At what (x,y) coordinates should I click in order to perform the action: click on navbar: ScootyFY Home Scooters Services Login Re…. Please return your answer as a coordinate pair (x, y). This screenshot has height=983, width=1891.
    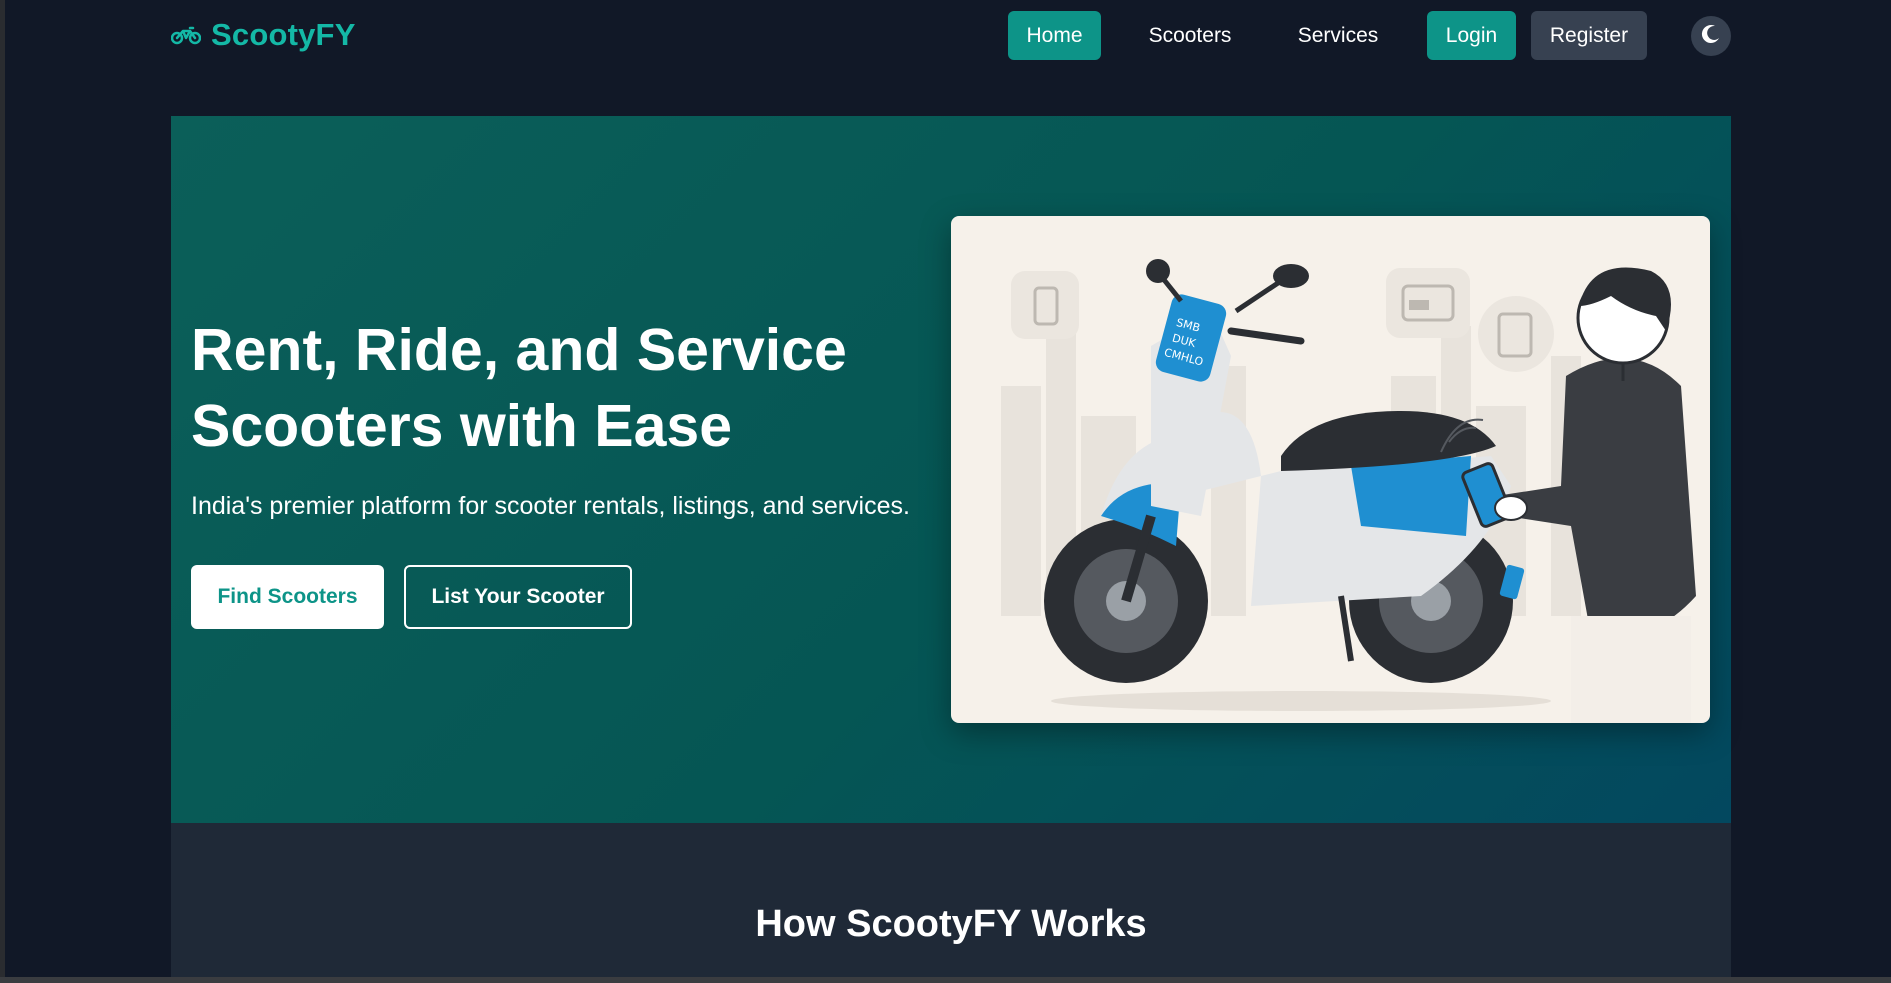
    Looking at the image, I should click on (945, 36).